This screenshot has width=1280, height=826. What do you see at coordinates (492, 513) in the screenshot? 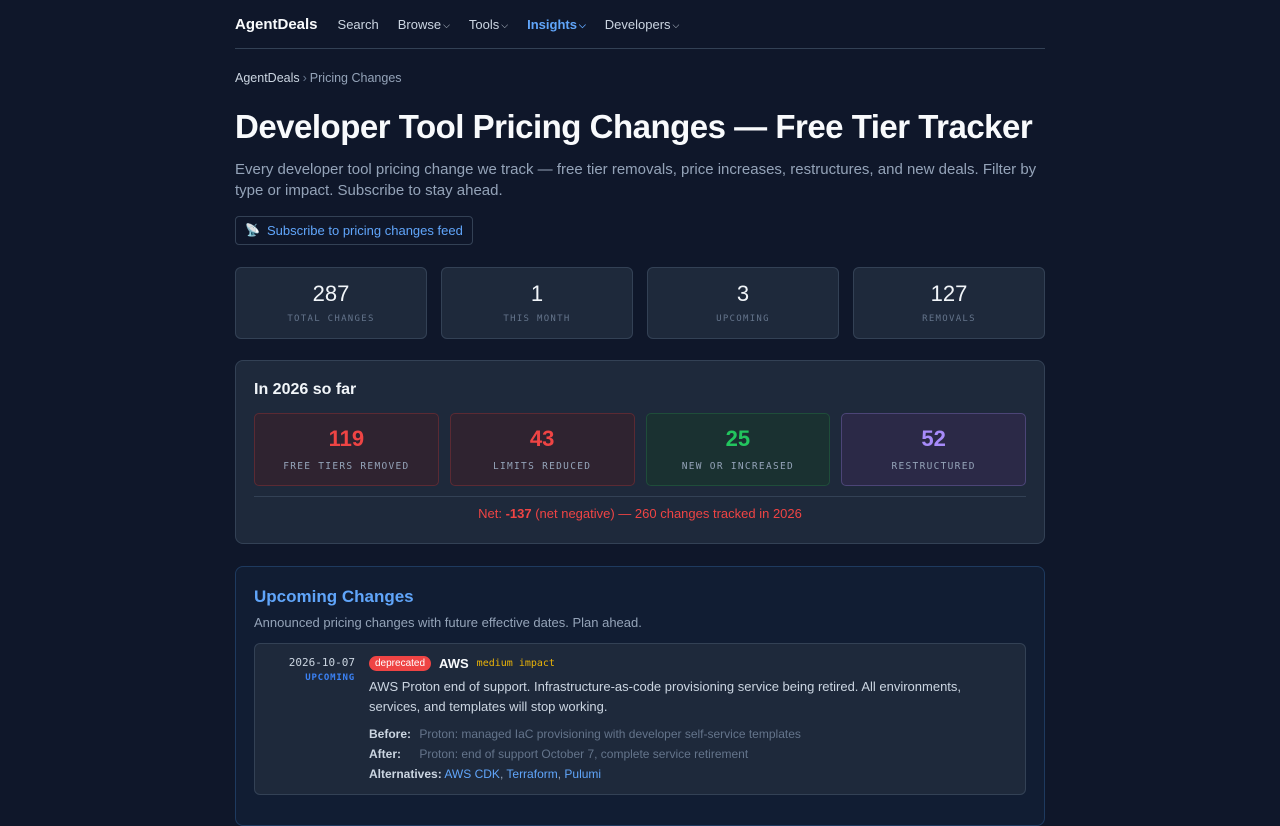
I see `net-prefix: Net:` at bounding box center [492, 513].